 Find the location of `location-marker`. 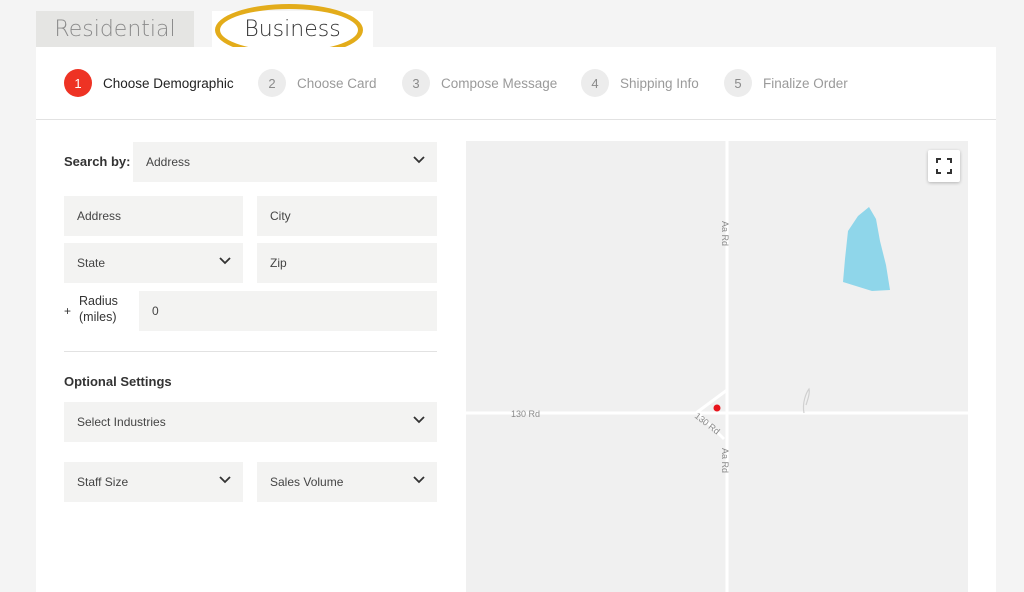

location-marker is located at coordinates (717, 408).